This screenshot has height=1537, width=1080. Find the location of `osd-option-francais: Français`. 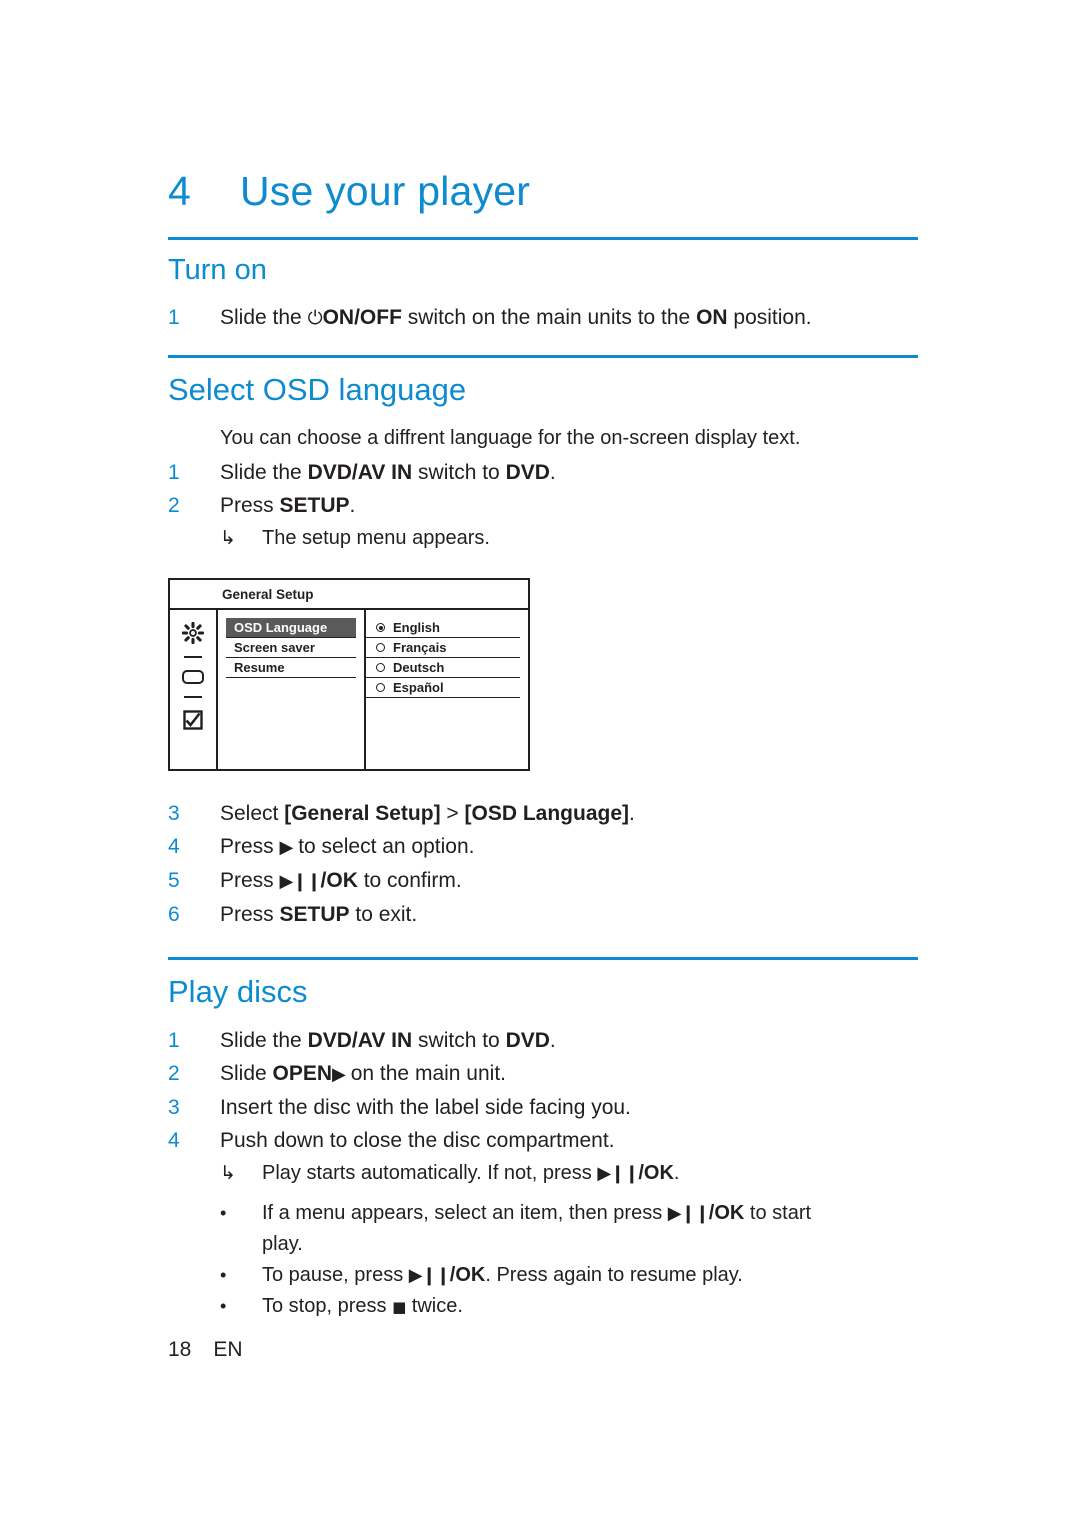

osd-option-francais: Français is located at coordinates (443, 648).